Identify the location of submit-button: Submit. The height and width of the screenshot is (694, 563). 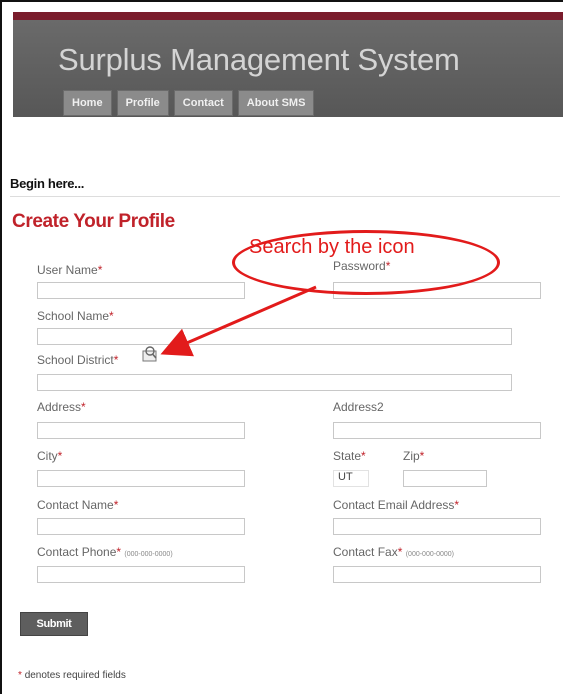
(54, 624).